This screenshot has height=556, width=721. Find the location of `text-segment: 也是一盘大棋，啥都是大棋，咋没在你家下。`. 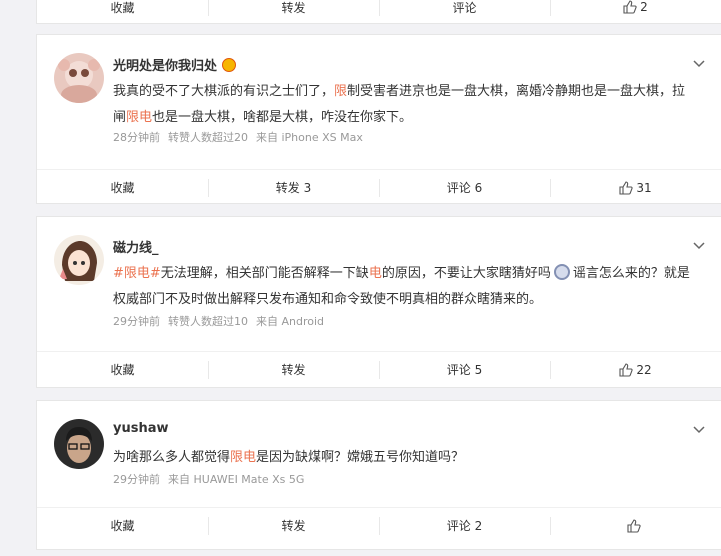

text-segment: 也是一盘大棋，啥都是大棋，咋没在你家下。 is located at coordinates (282, 117).